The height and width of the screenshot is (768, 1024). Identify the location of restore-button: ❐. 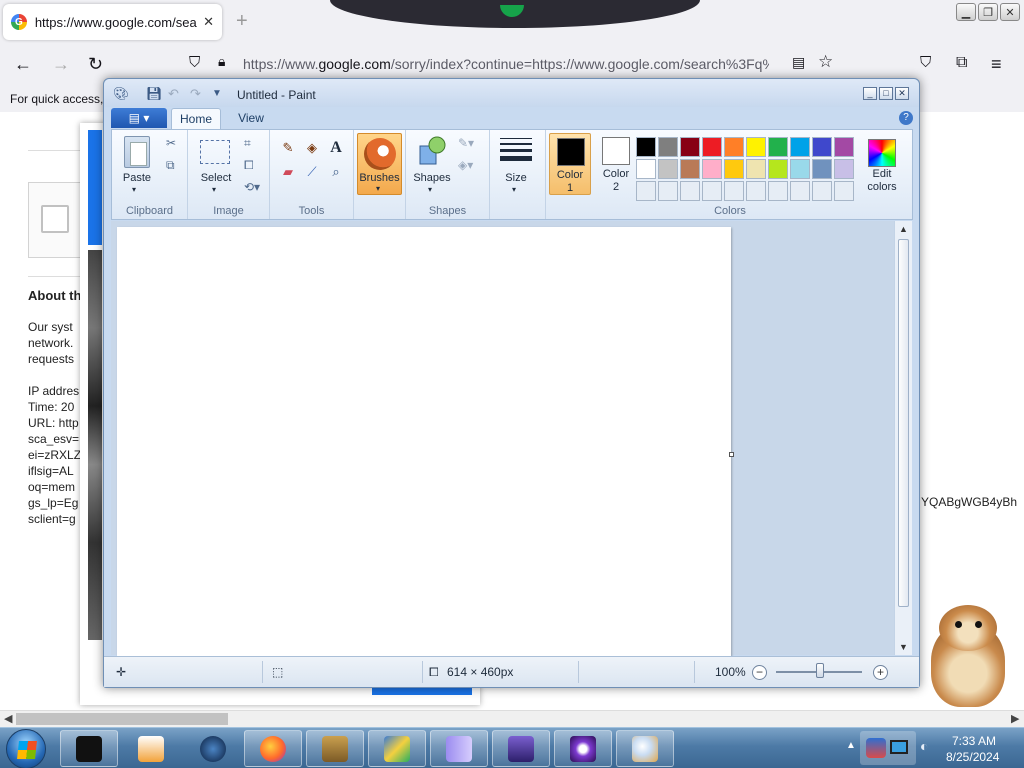
(988, 12).